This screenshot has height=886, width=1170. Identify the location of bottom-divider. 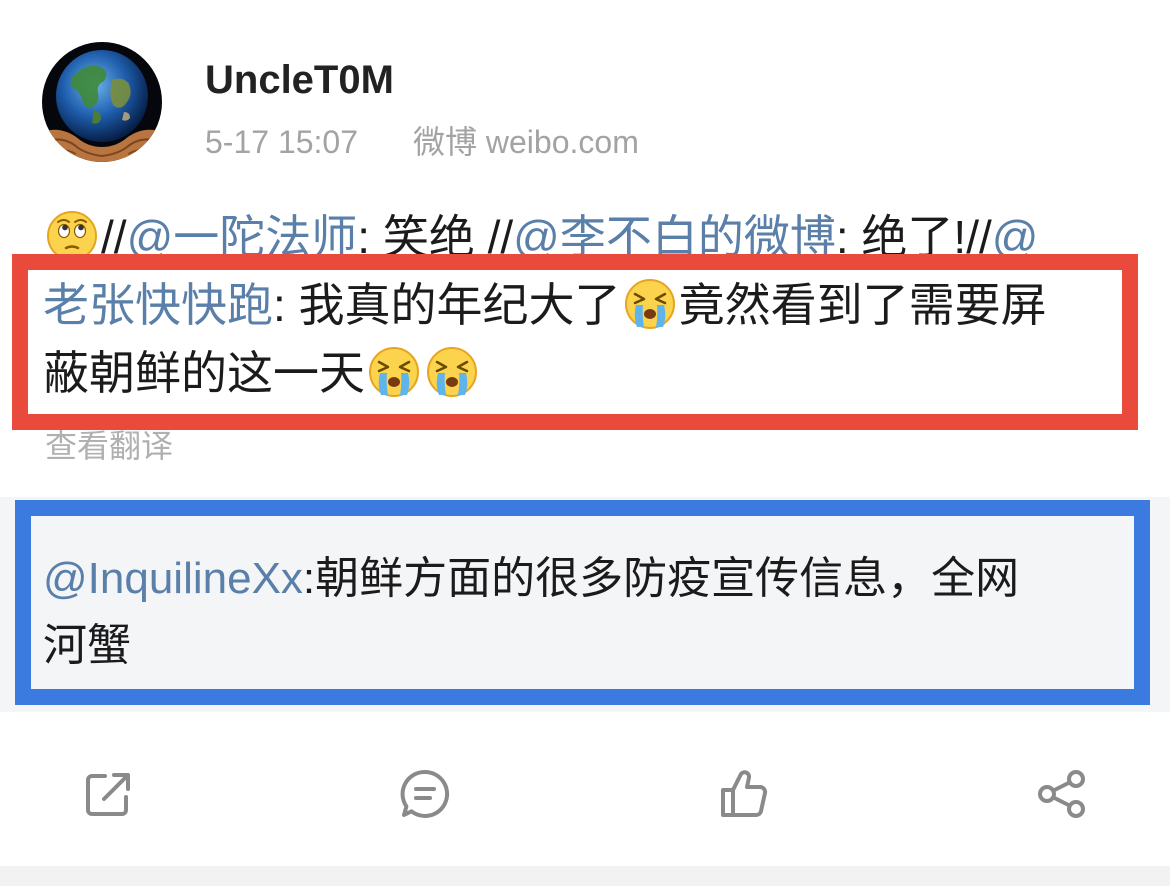
(585, 876).